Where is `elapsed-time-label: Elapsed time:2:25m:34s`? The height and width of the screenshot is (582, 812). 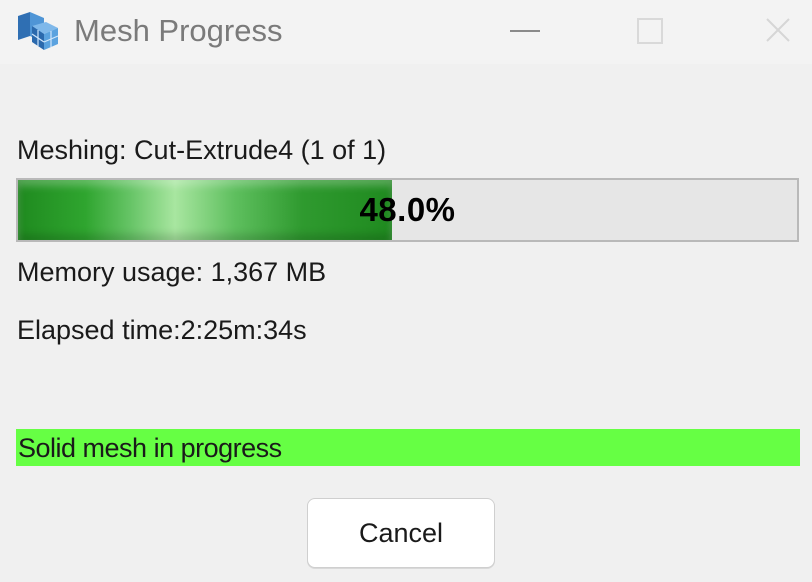
elapsed-time-label: Elapsed time:2:25m:34s is located at coordinates (162, 330).